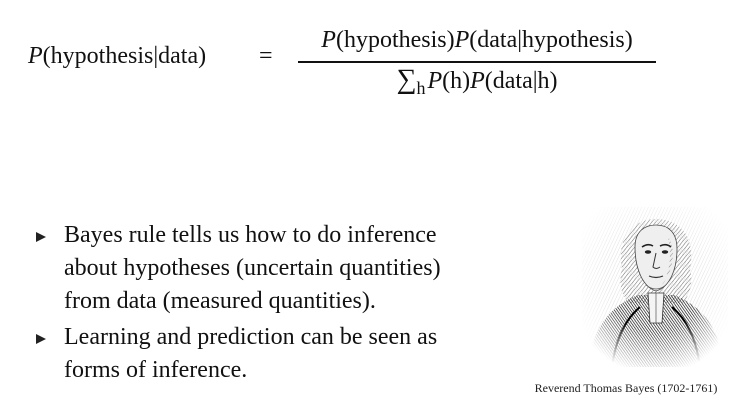  I want to click on formula-denominator: ∑hP(h)P(data|h), so click(477, 82).